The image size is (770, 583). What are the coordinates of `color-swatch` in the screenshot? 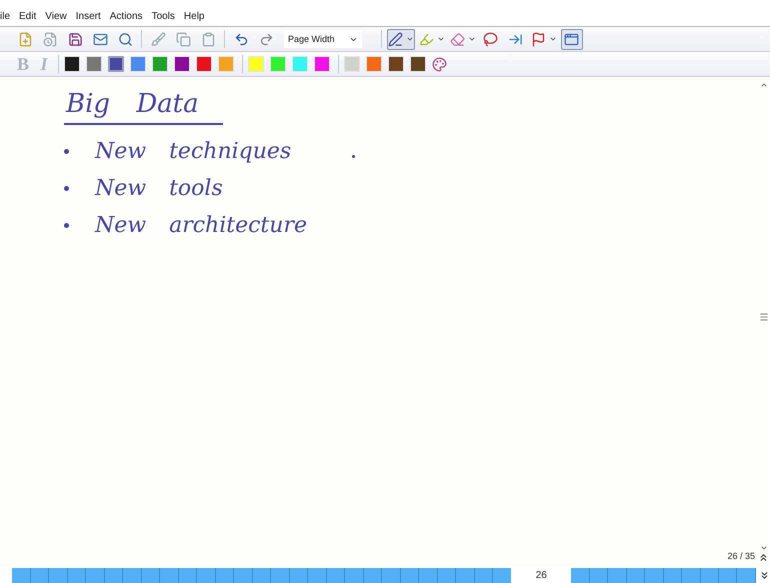 It's located at (116, 64).